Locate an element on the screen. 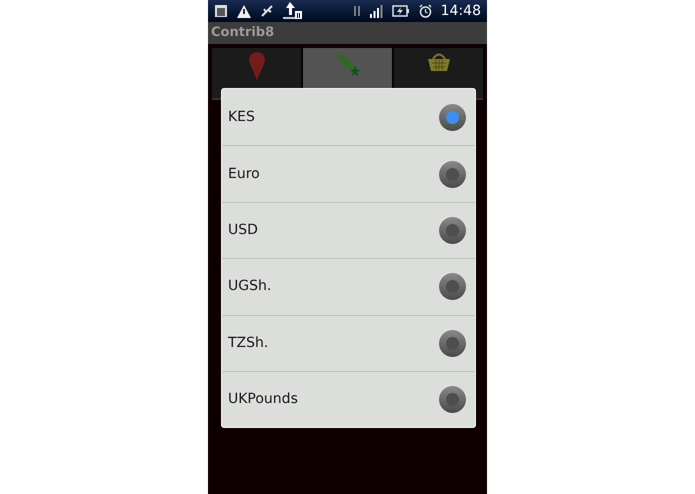 The height and width of the screenshot is (494, 695). currency-option: Euro is located at coordinates (348, 173).